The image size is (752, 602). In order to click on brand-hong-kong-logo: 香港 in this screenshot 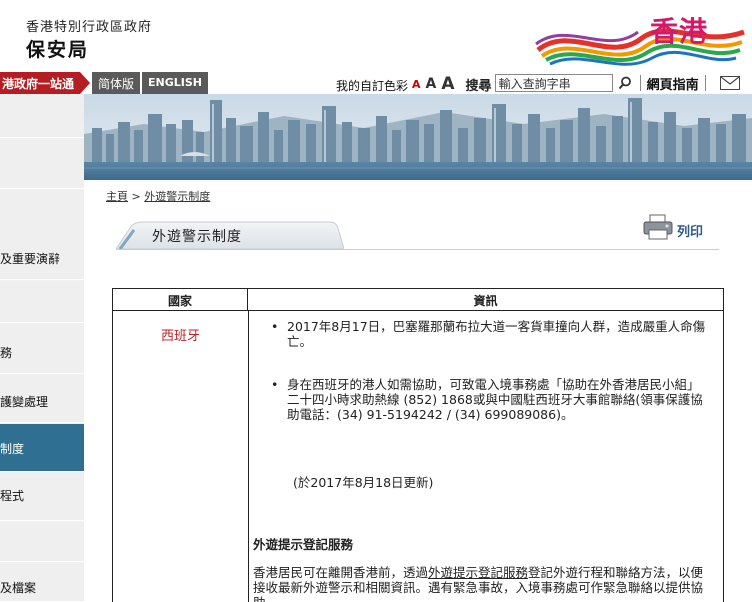, I will do `click(640, 37)`.